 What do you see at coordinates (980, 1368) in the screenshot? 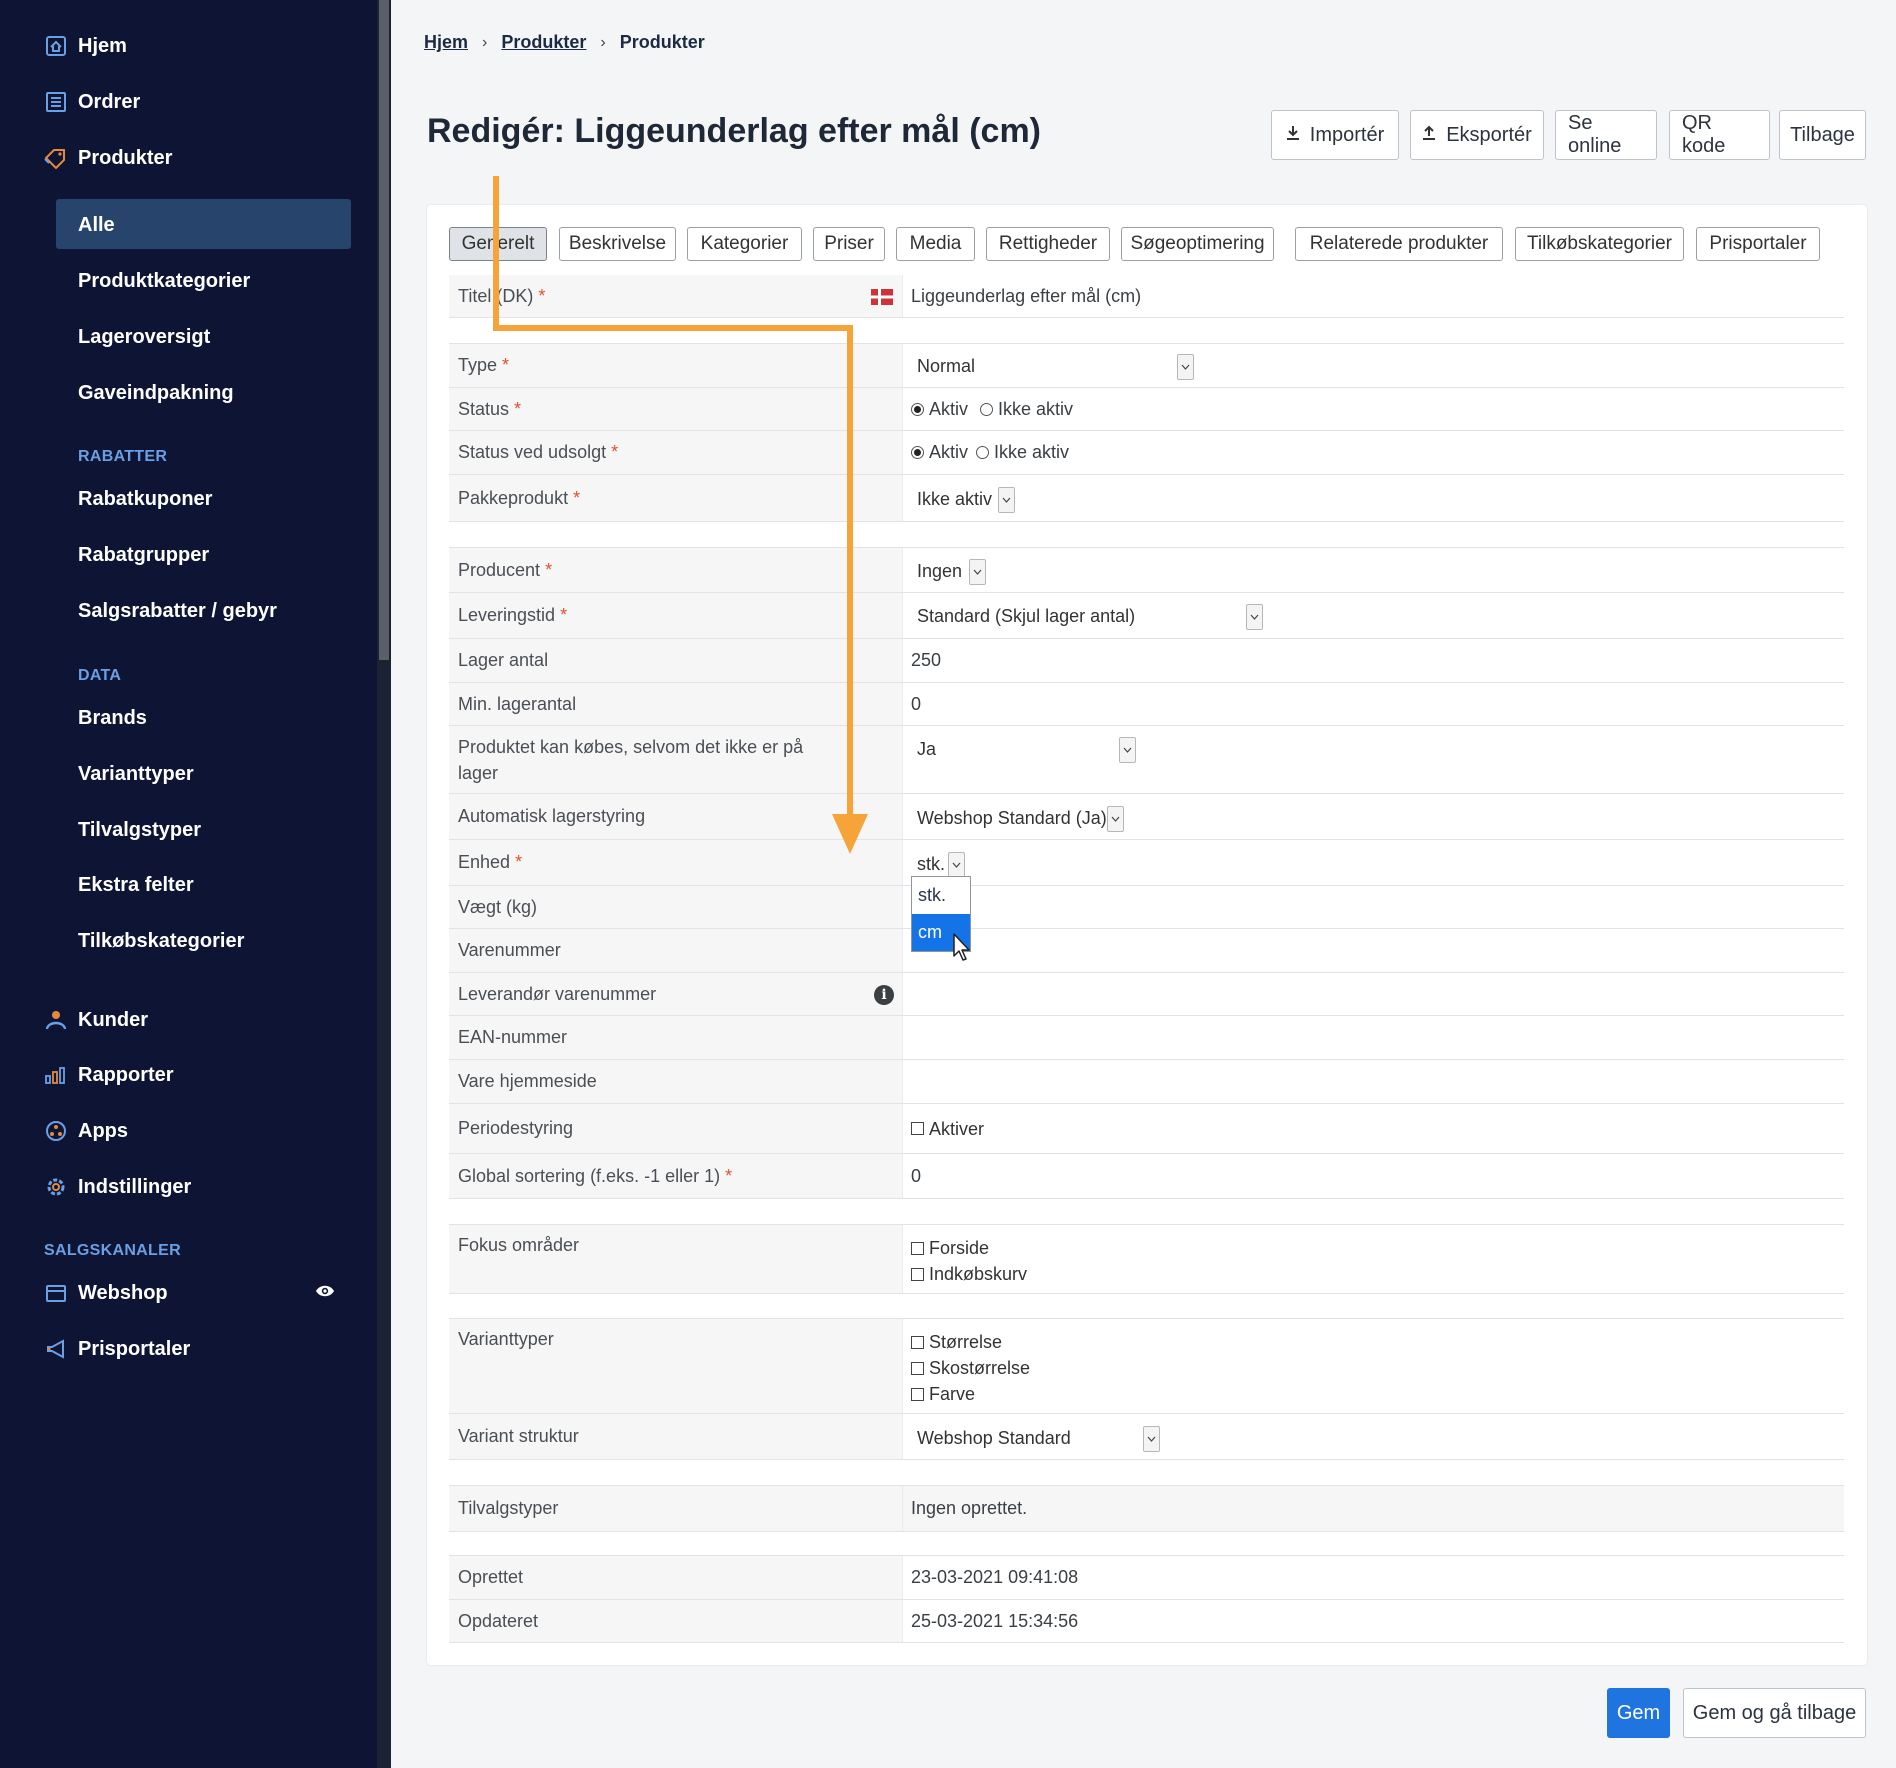
I see `checkbox-label: Skostørrelse` at bounding box center [980, 1368].